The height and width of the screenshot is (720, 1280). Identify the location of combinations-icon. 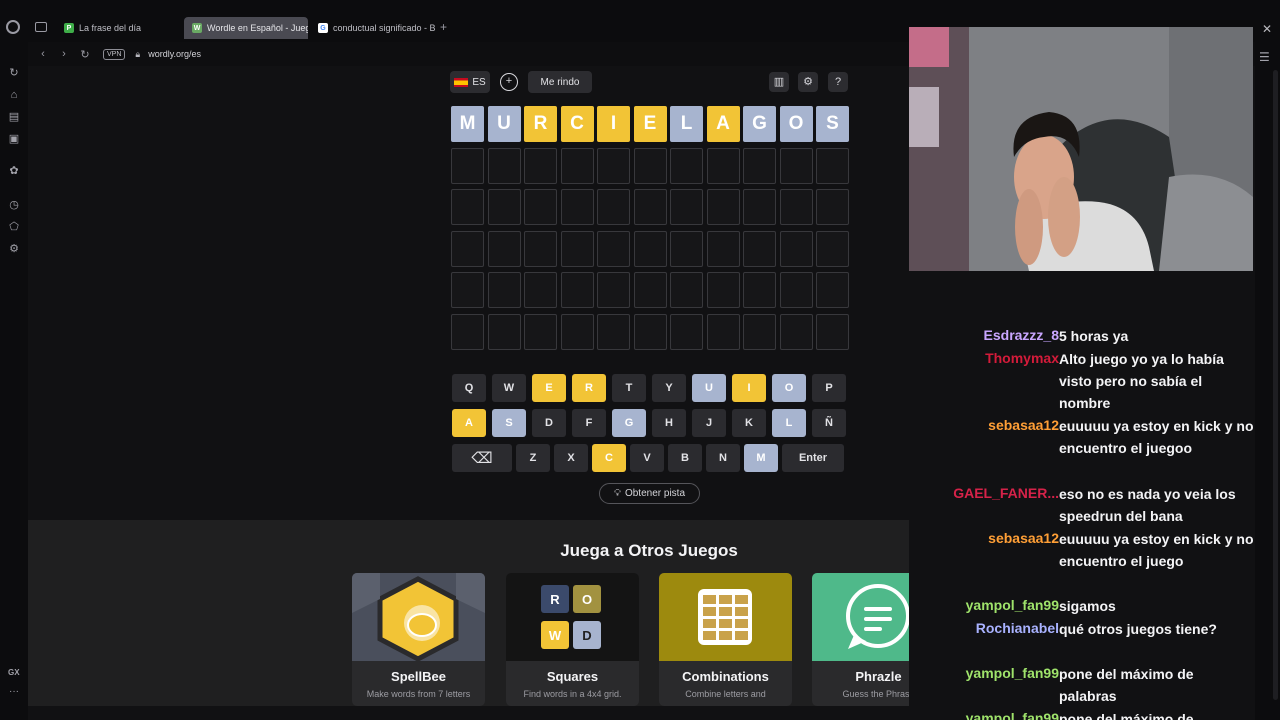
(725, 617).